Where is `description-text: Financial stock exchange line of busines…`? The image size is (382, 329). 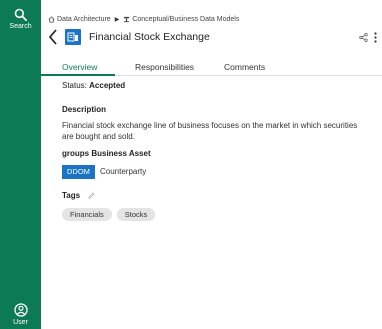 description-text: Financial stock exchange line of busines… is located at coordinates (210, 131).